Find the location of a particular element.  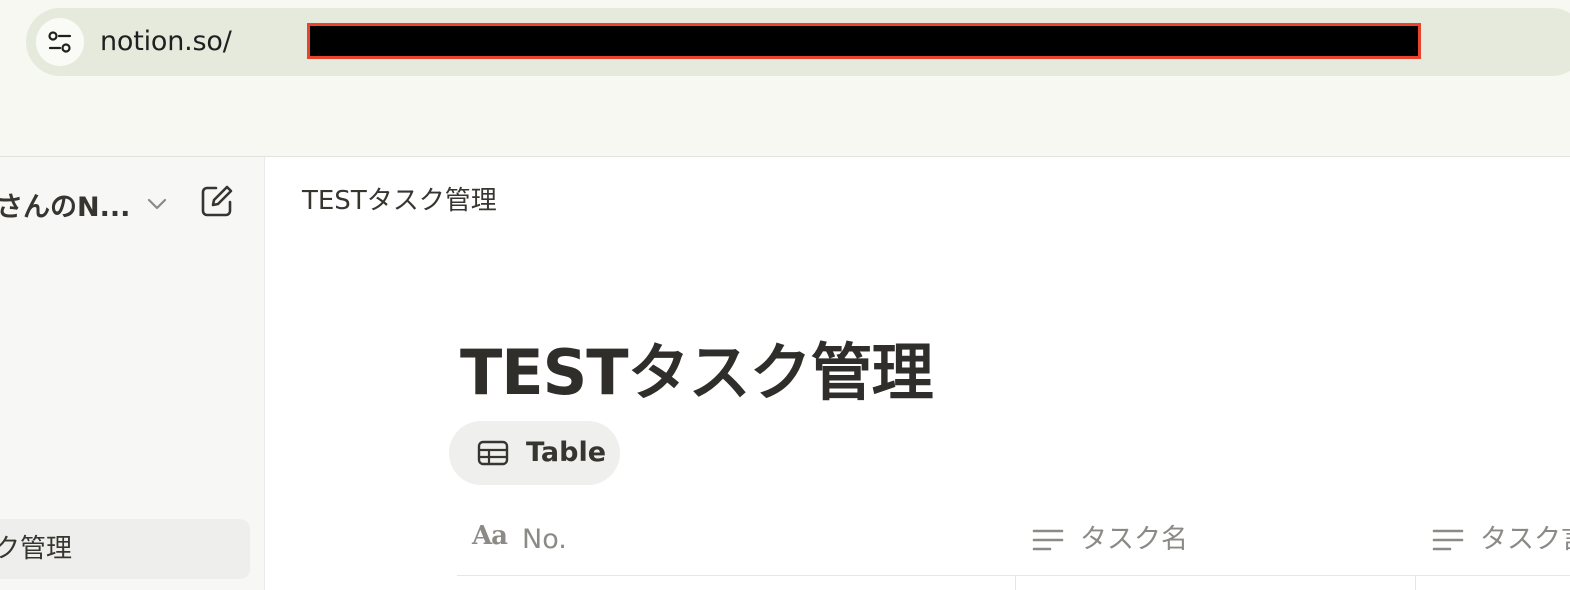

table-header-row: Aa No. タスク名 タスク言 is located at coordinates (1013, 547).